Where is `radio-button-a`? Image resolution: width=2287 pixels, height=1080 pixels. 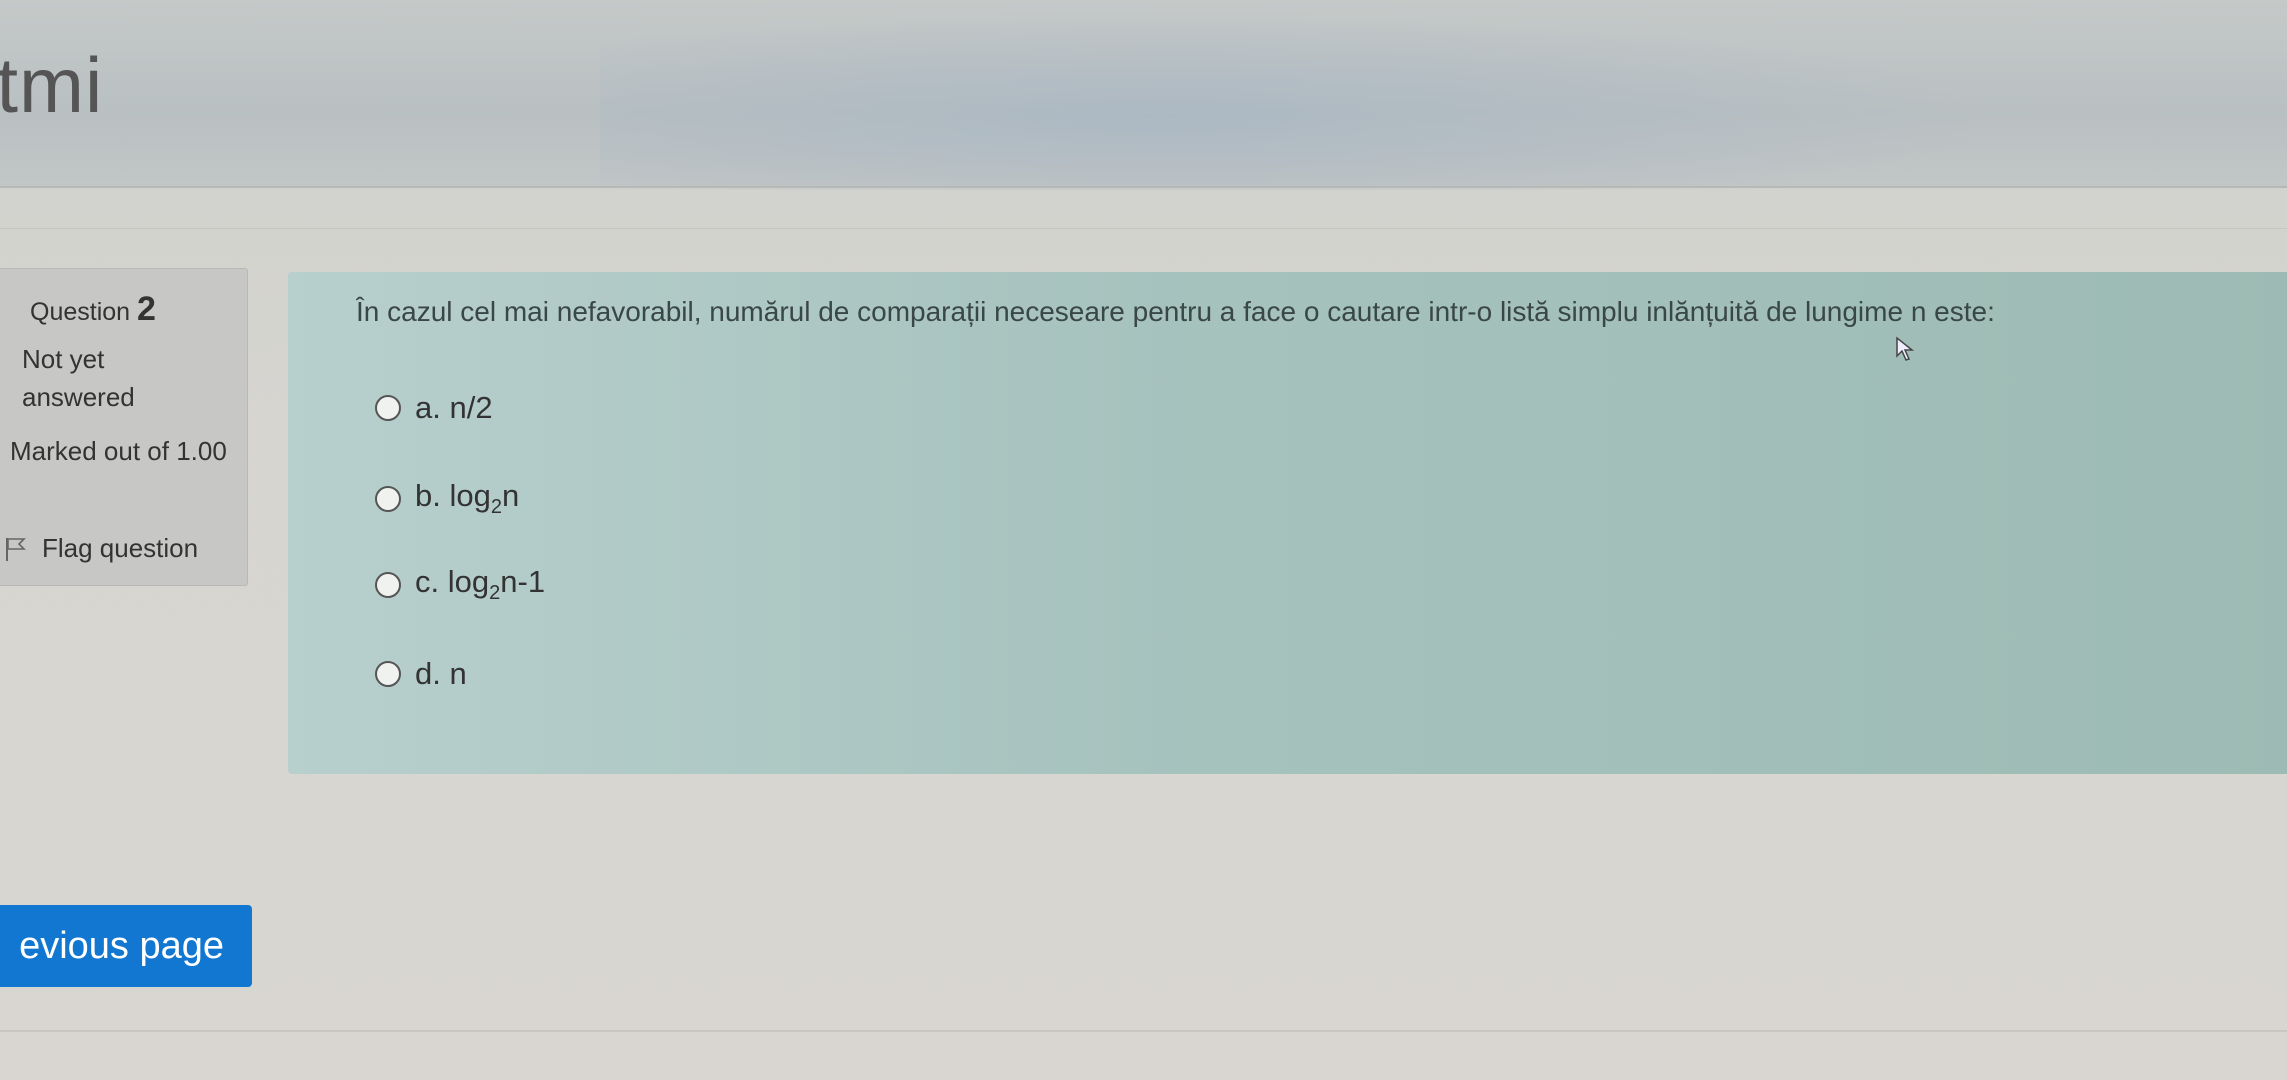
radio-button-a is located at coordinates (388, 408).